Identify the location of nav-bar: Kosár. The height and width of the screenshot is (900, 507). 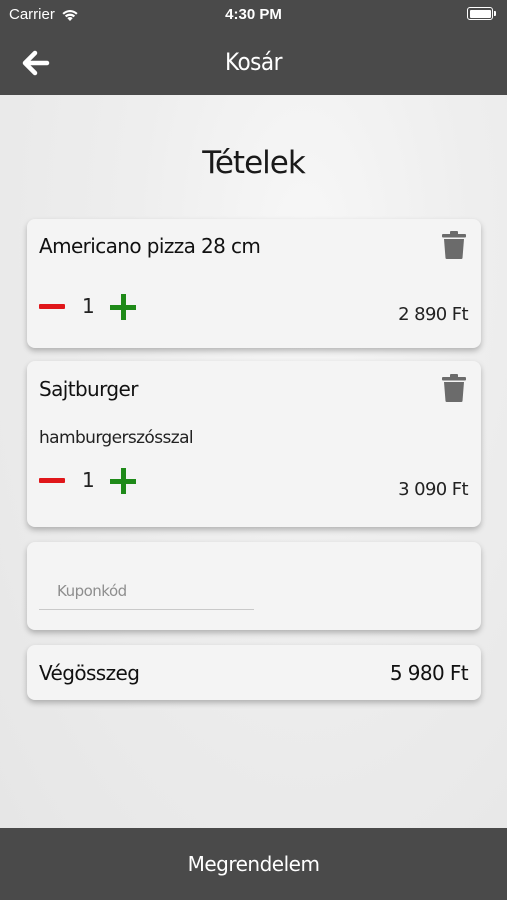
(253, 62).